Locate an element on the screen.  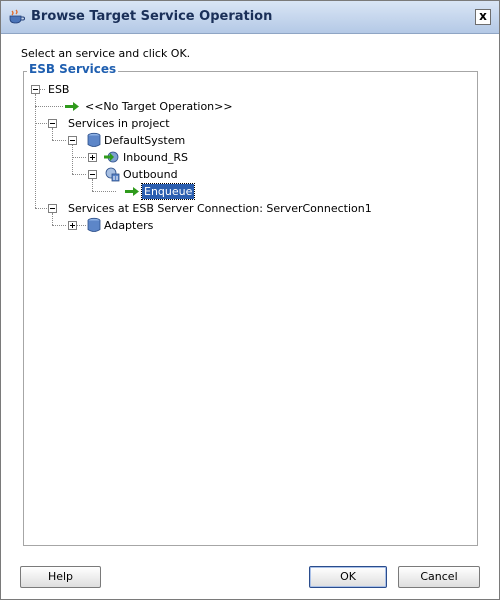
tree-node-adapters: Adapters is located at coordinates (128, 225).